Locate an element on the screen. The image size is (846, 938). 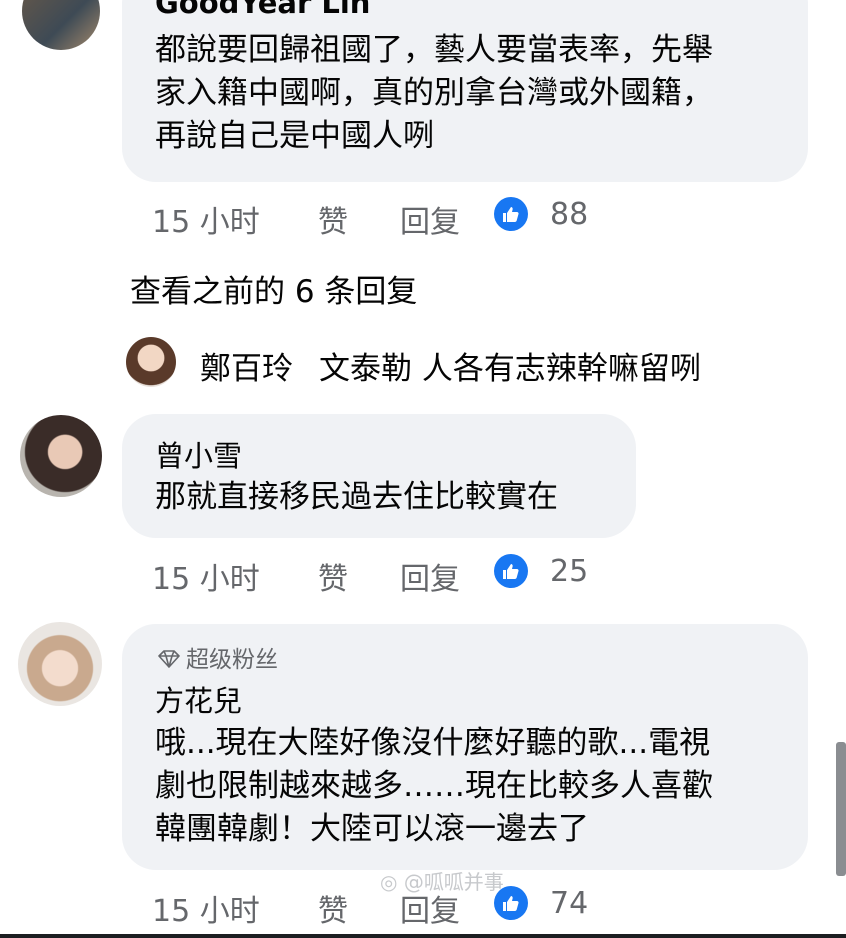
comment-text-line: 都說要回歸祖國了，藝人要當表率，先舉 is located at coordinates (434, 50).